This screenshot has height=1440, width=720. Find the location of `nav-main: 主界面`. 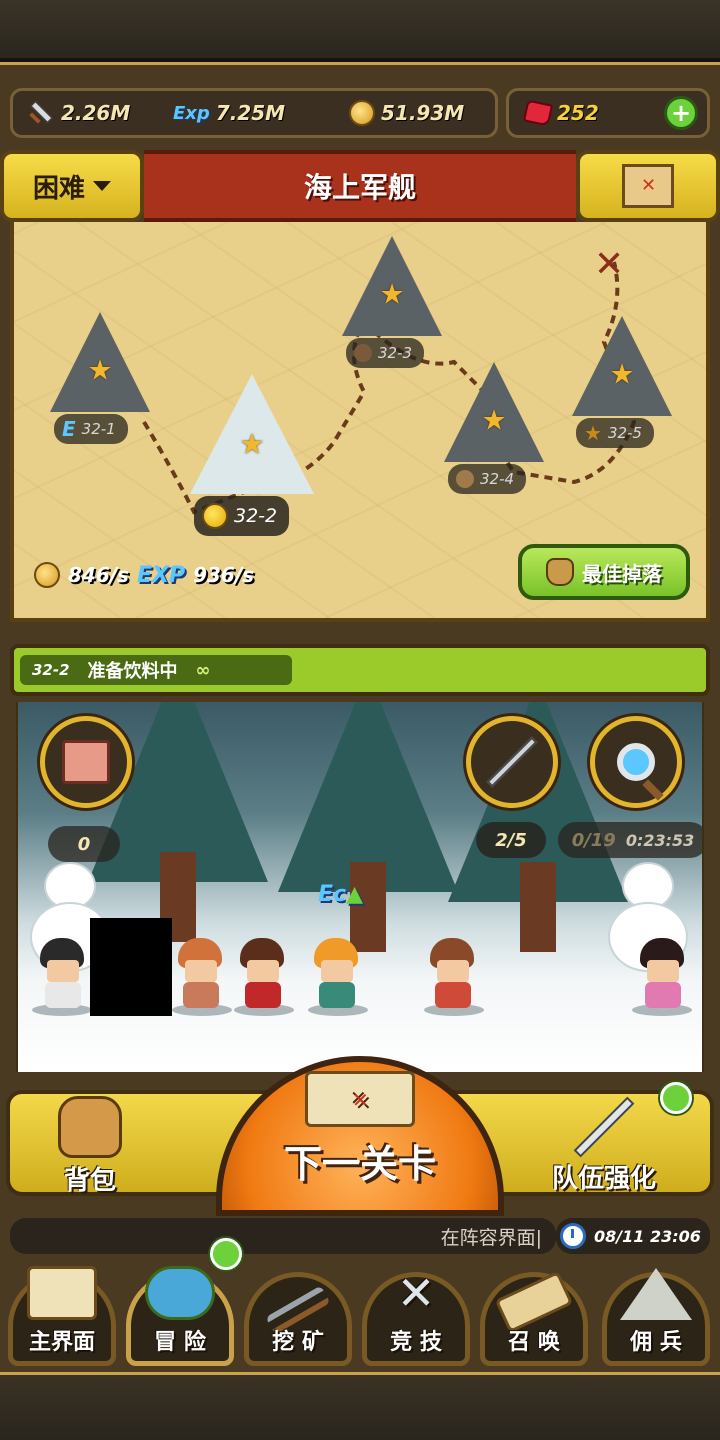

nav-main: 主界面 is located at coordinates (62, 1310).